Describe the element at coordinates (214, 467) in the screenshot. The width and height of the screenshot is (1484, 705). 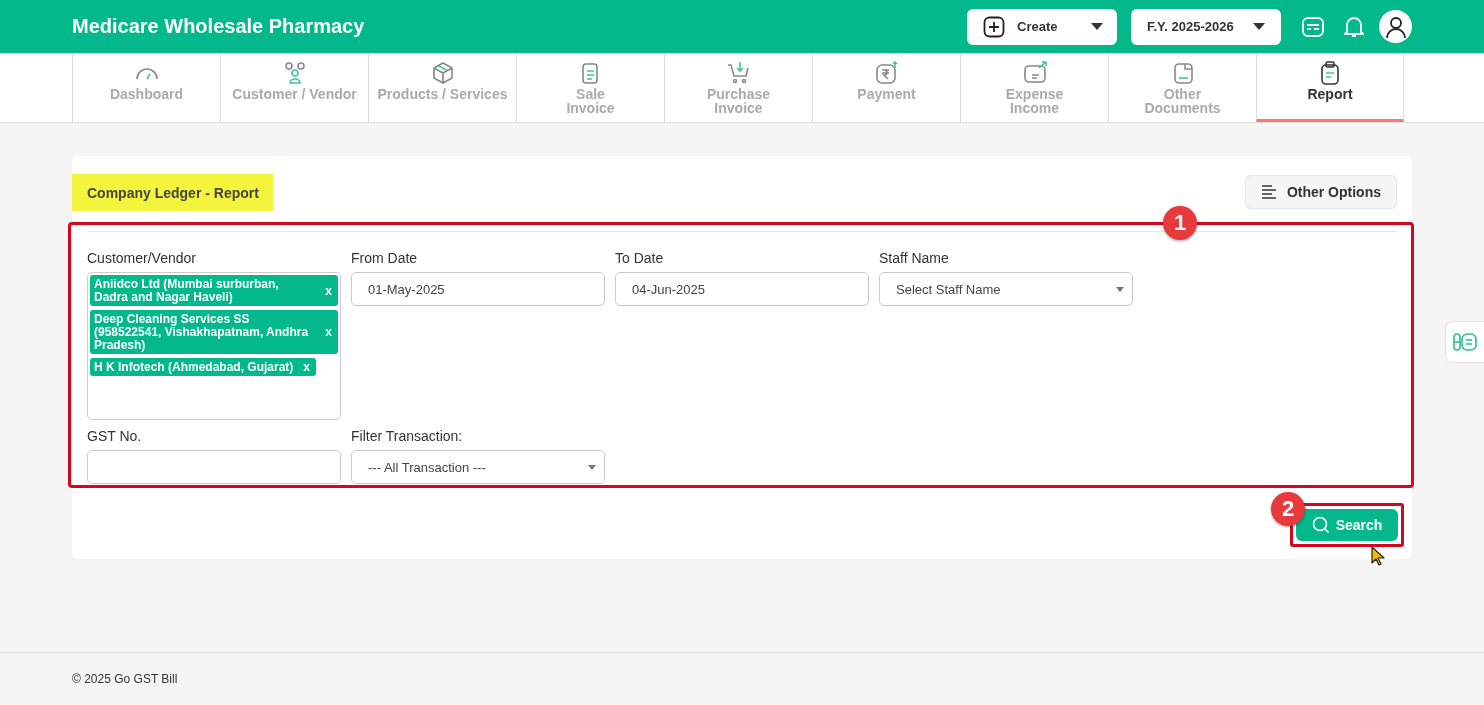
I see `gst-number-field` at that location.